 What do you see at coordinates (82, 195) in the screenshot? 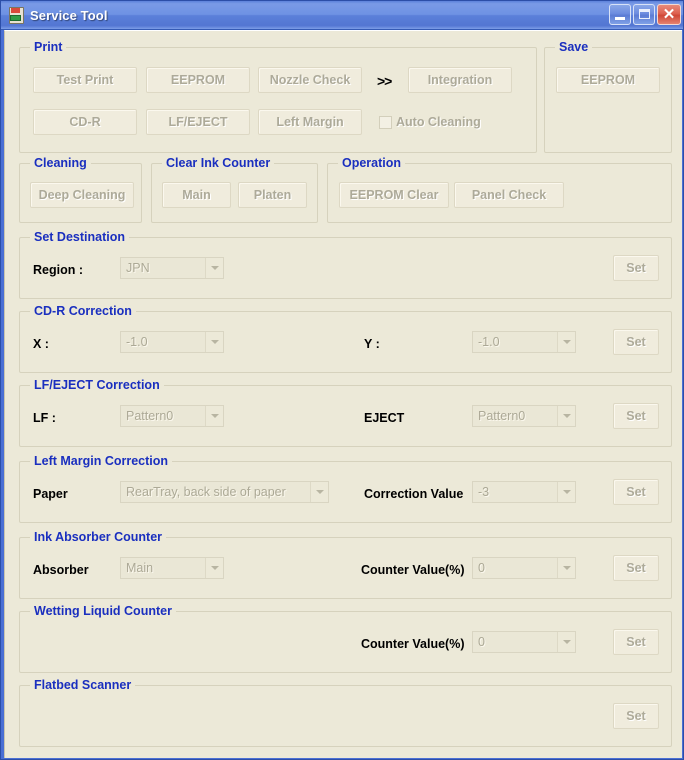
I see `deep-cleaning-button: Deep Cleaning` at bounding box center [82, 195].